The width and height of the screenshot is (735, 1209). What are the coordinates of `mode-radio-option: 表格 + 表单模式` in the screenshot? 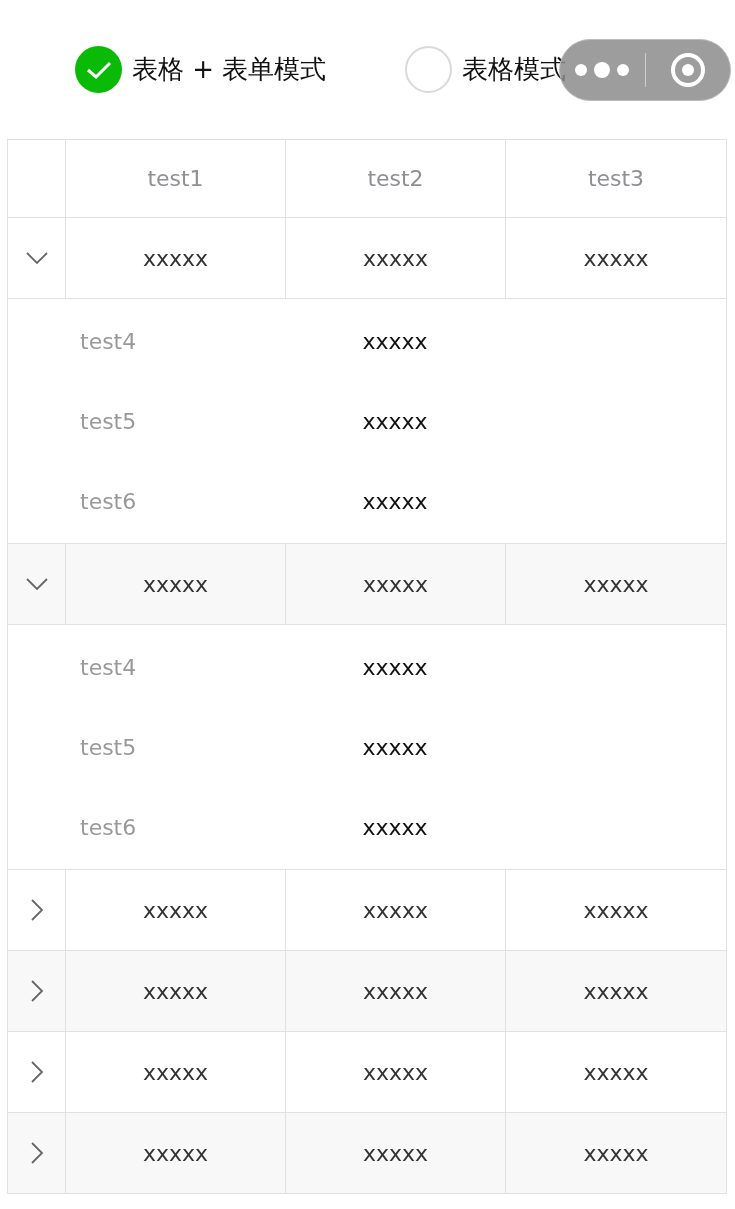 It's located at (240, 69).